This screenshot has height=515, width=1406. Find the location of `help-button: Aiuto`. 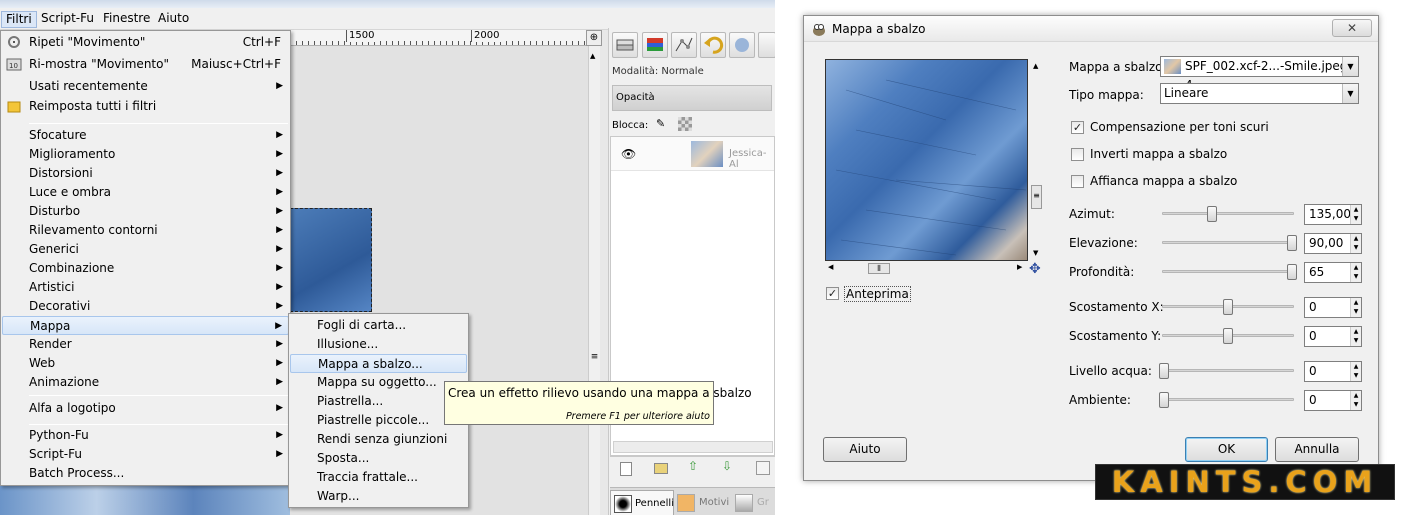

help-button: Aiuto is located at coordinates (865, 449).